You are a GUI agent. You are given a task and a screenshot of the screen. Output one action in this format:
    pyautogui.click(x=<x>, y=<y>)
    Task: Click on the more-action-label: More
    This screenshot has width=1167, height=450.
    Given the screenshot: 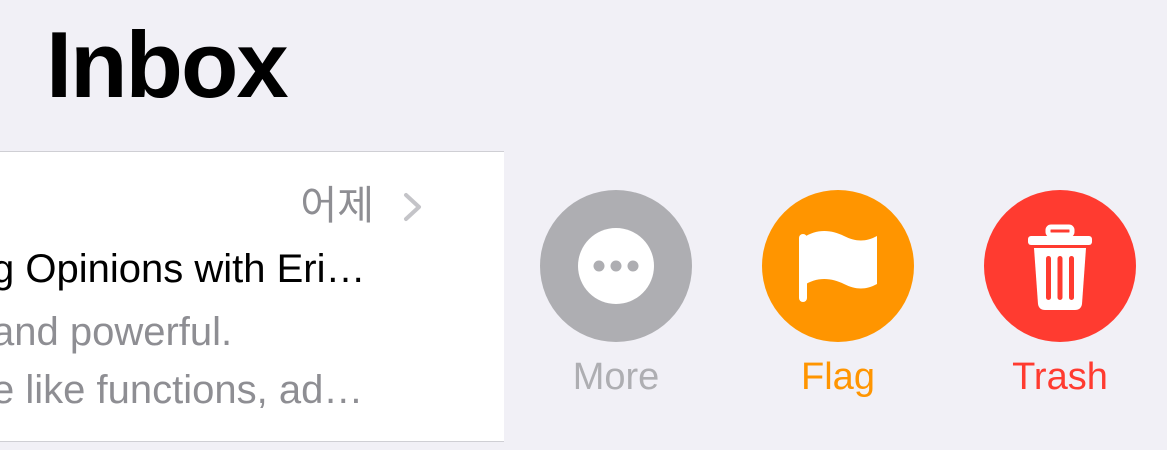 What is the action you would take?
    pyautogui.click(x=616, y=377)
    